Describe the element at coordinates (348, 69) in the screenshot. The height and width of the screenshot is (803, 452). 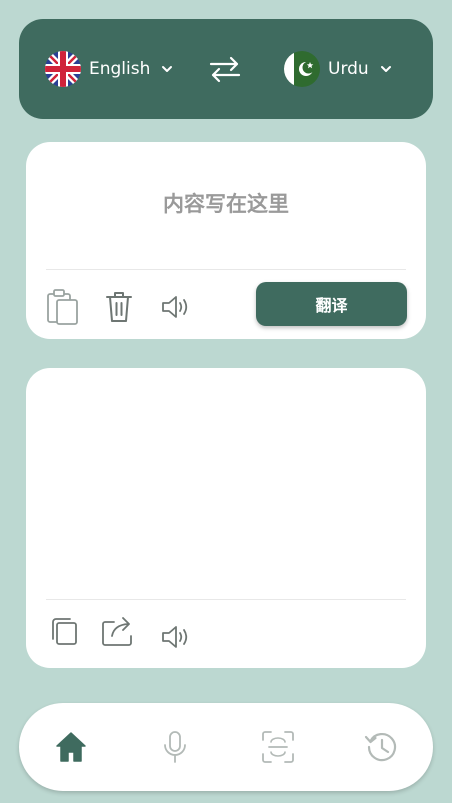
I see `target-language-name: Urdu` at that location.